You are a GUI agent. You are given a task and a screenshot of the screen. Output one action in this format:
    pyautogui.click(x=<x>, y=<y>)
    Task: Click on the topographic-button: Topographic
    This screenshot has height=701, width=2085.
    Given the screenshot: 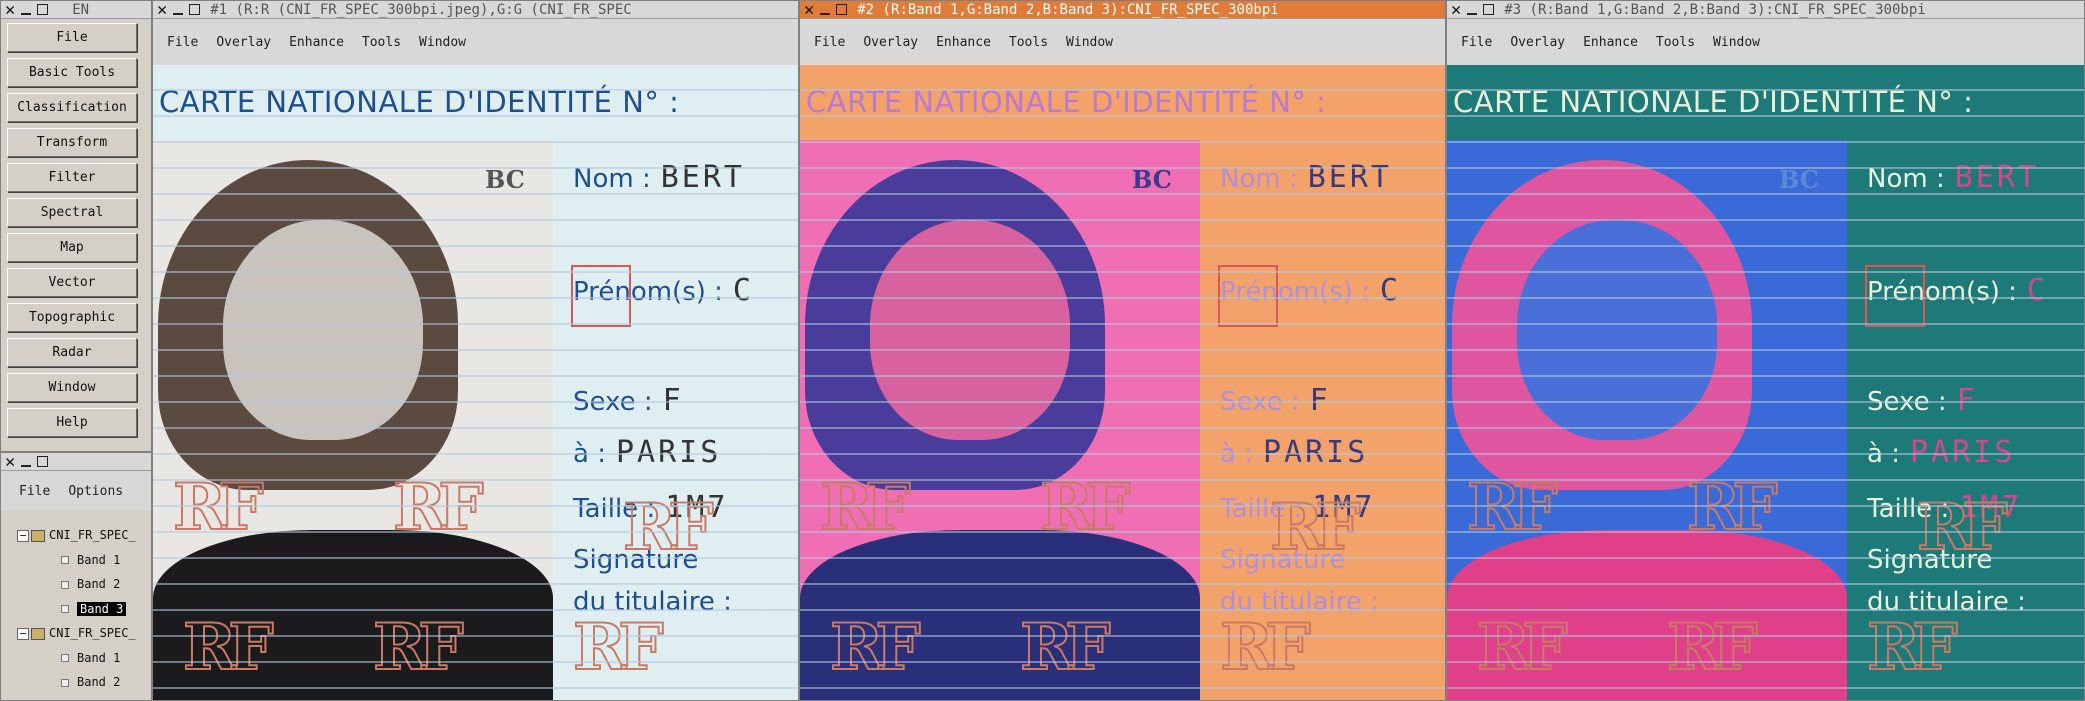 What is the action you would take?
    pyautogui.click(x=72, y=317)
    